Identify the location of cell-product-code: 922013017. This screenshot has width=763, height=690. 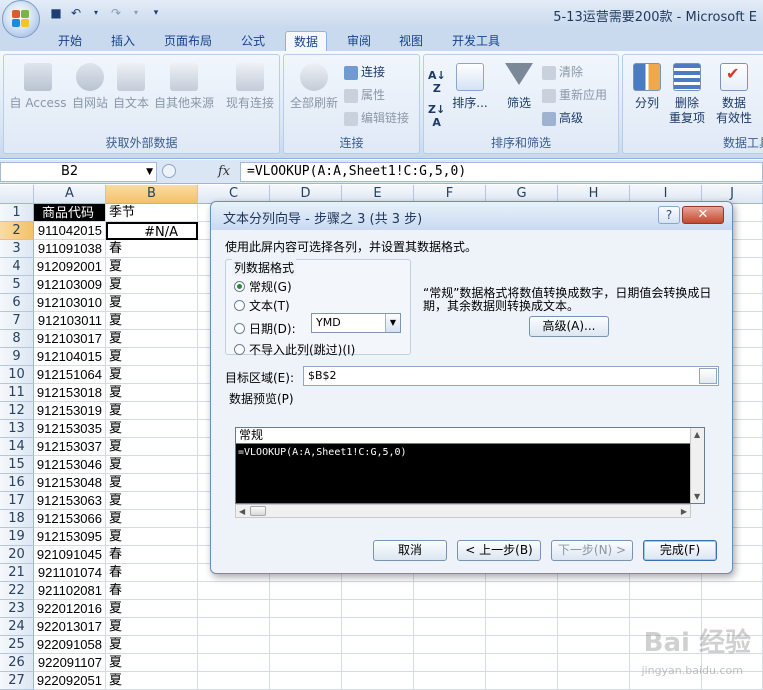
(70, 627).